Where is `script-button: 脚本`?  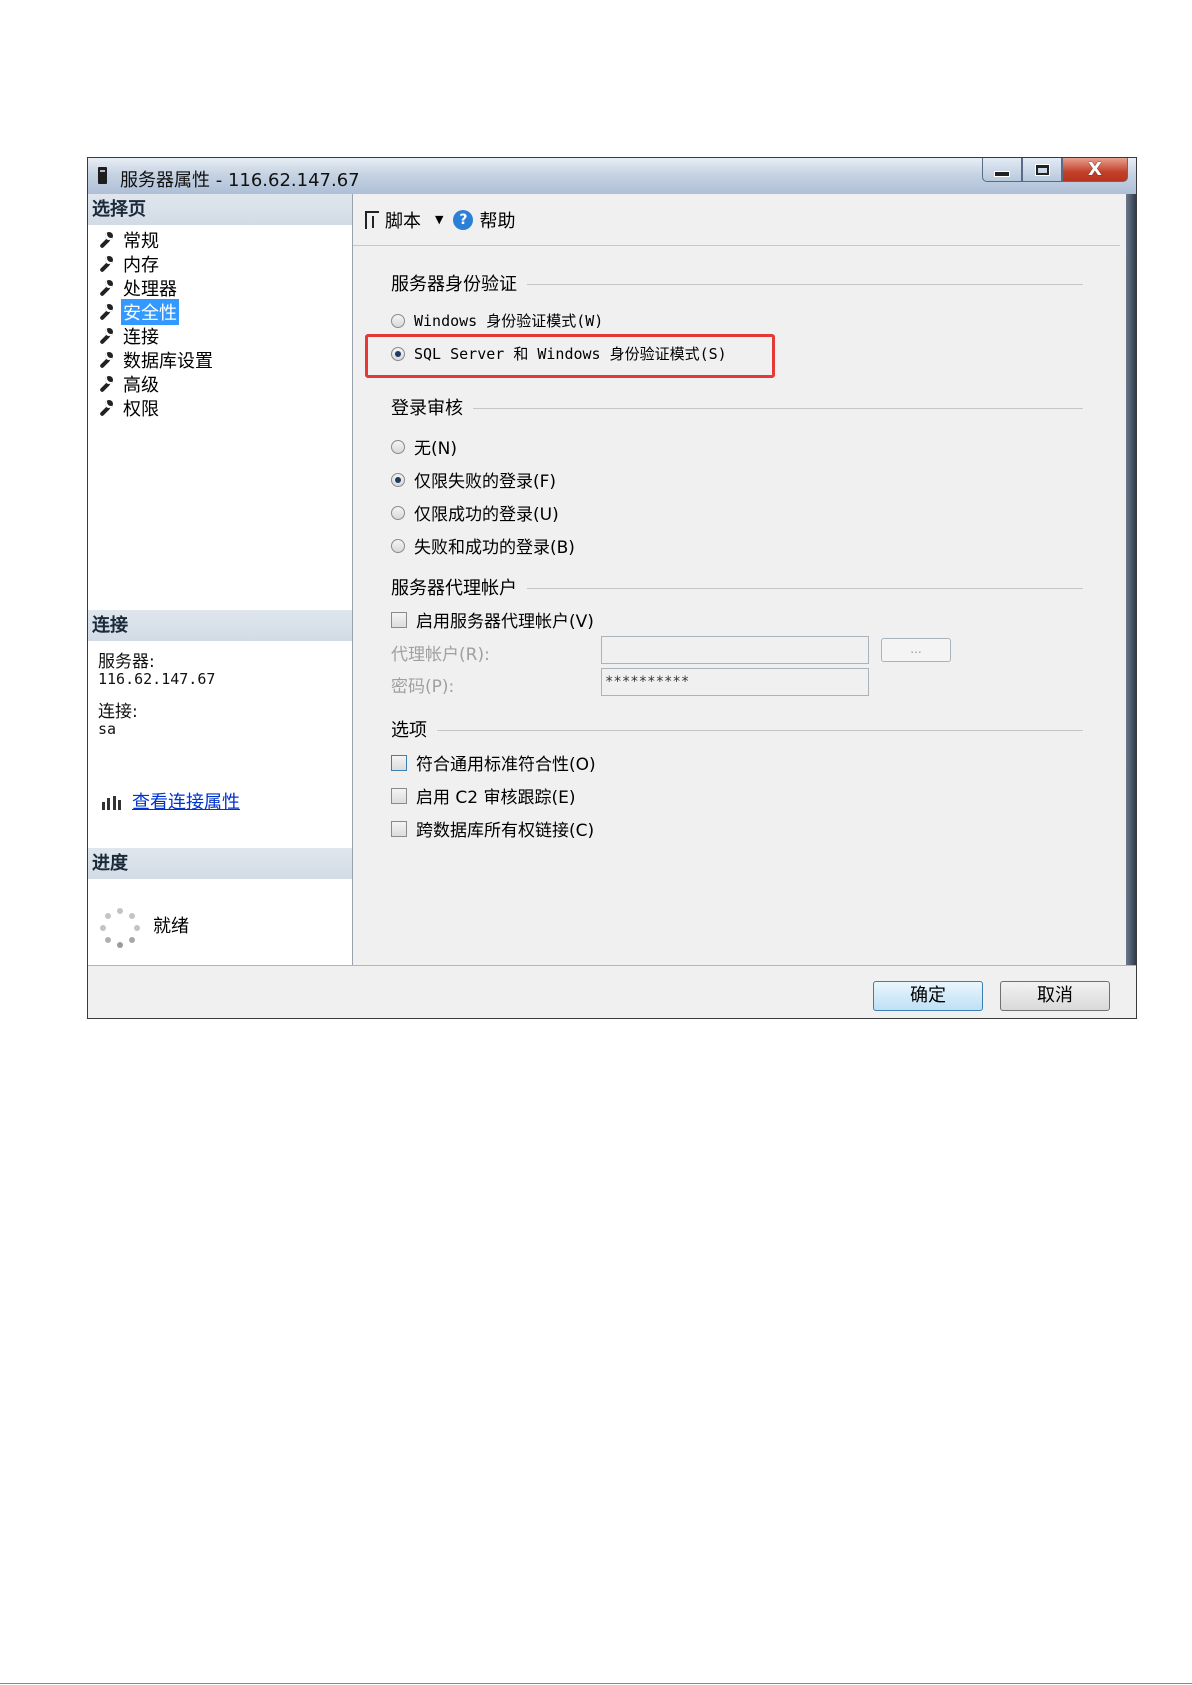
script-button: 脚本 is located at coordinates (403, 220).